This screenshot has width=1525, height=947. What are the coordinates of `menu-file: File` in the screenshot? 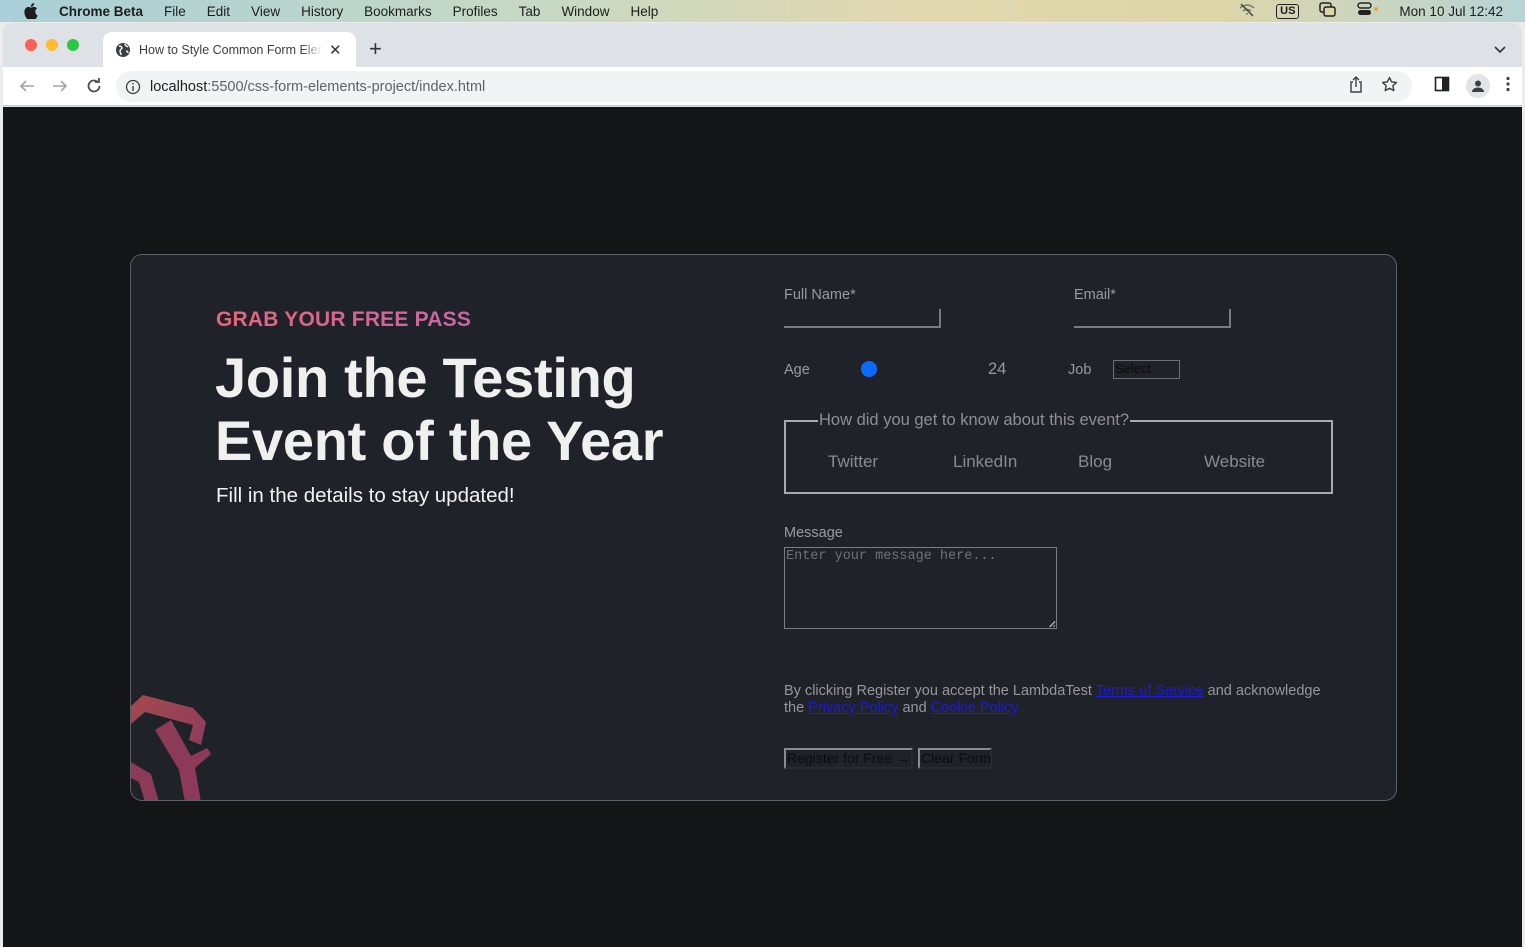 It's located at (175, 11).